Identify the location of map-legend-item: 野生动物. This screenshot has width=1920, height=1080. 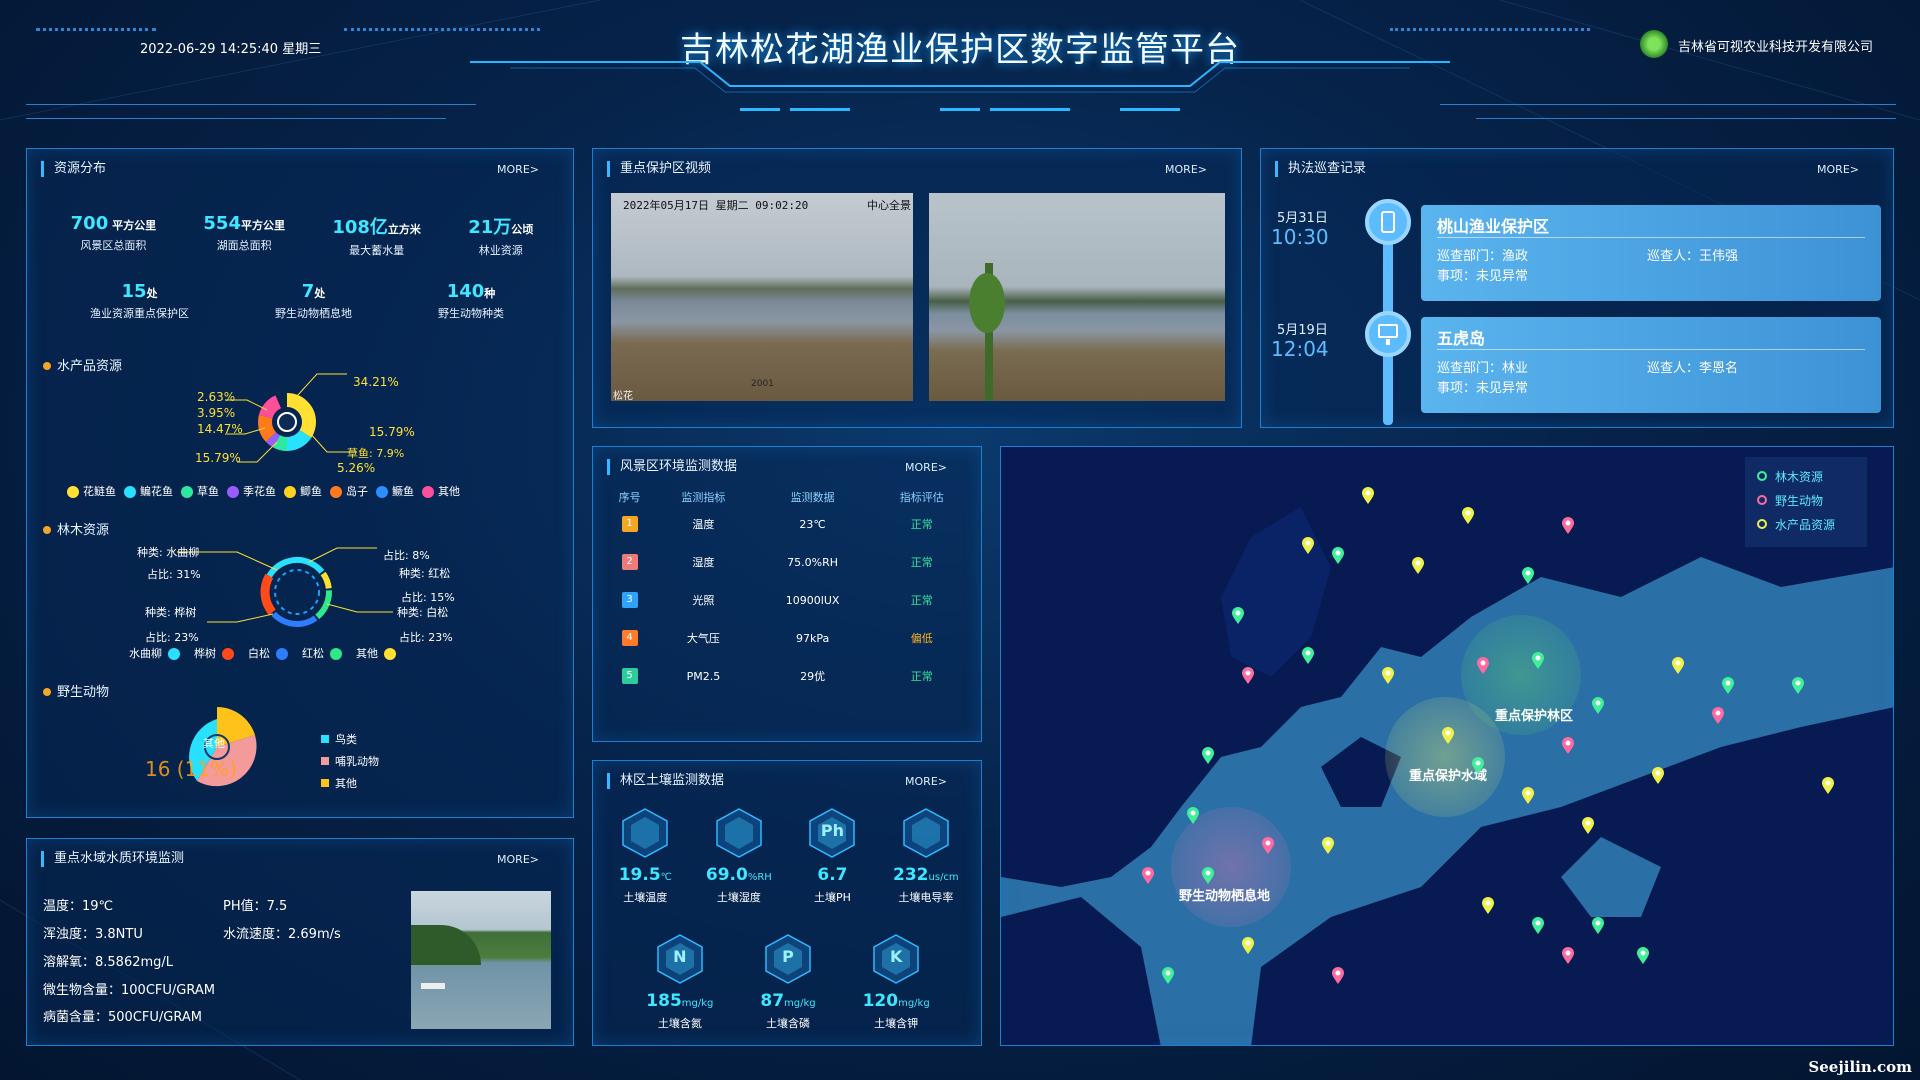
(1806, 501).